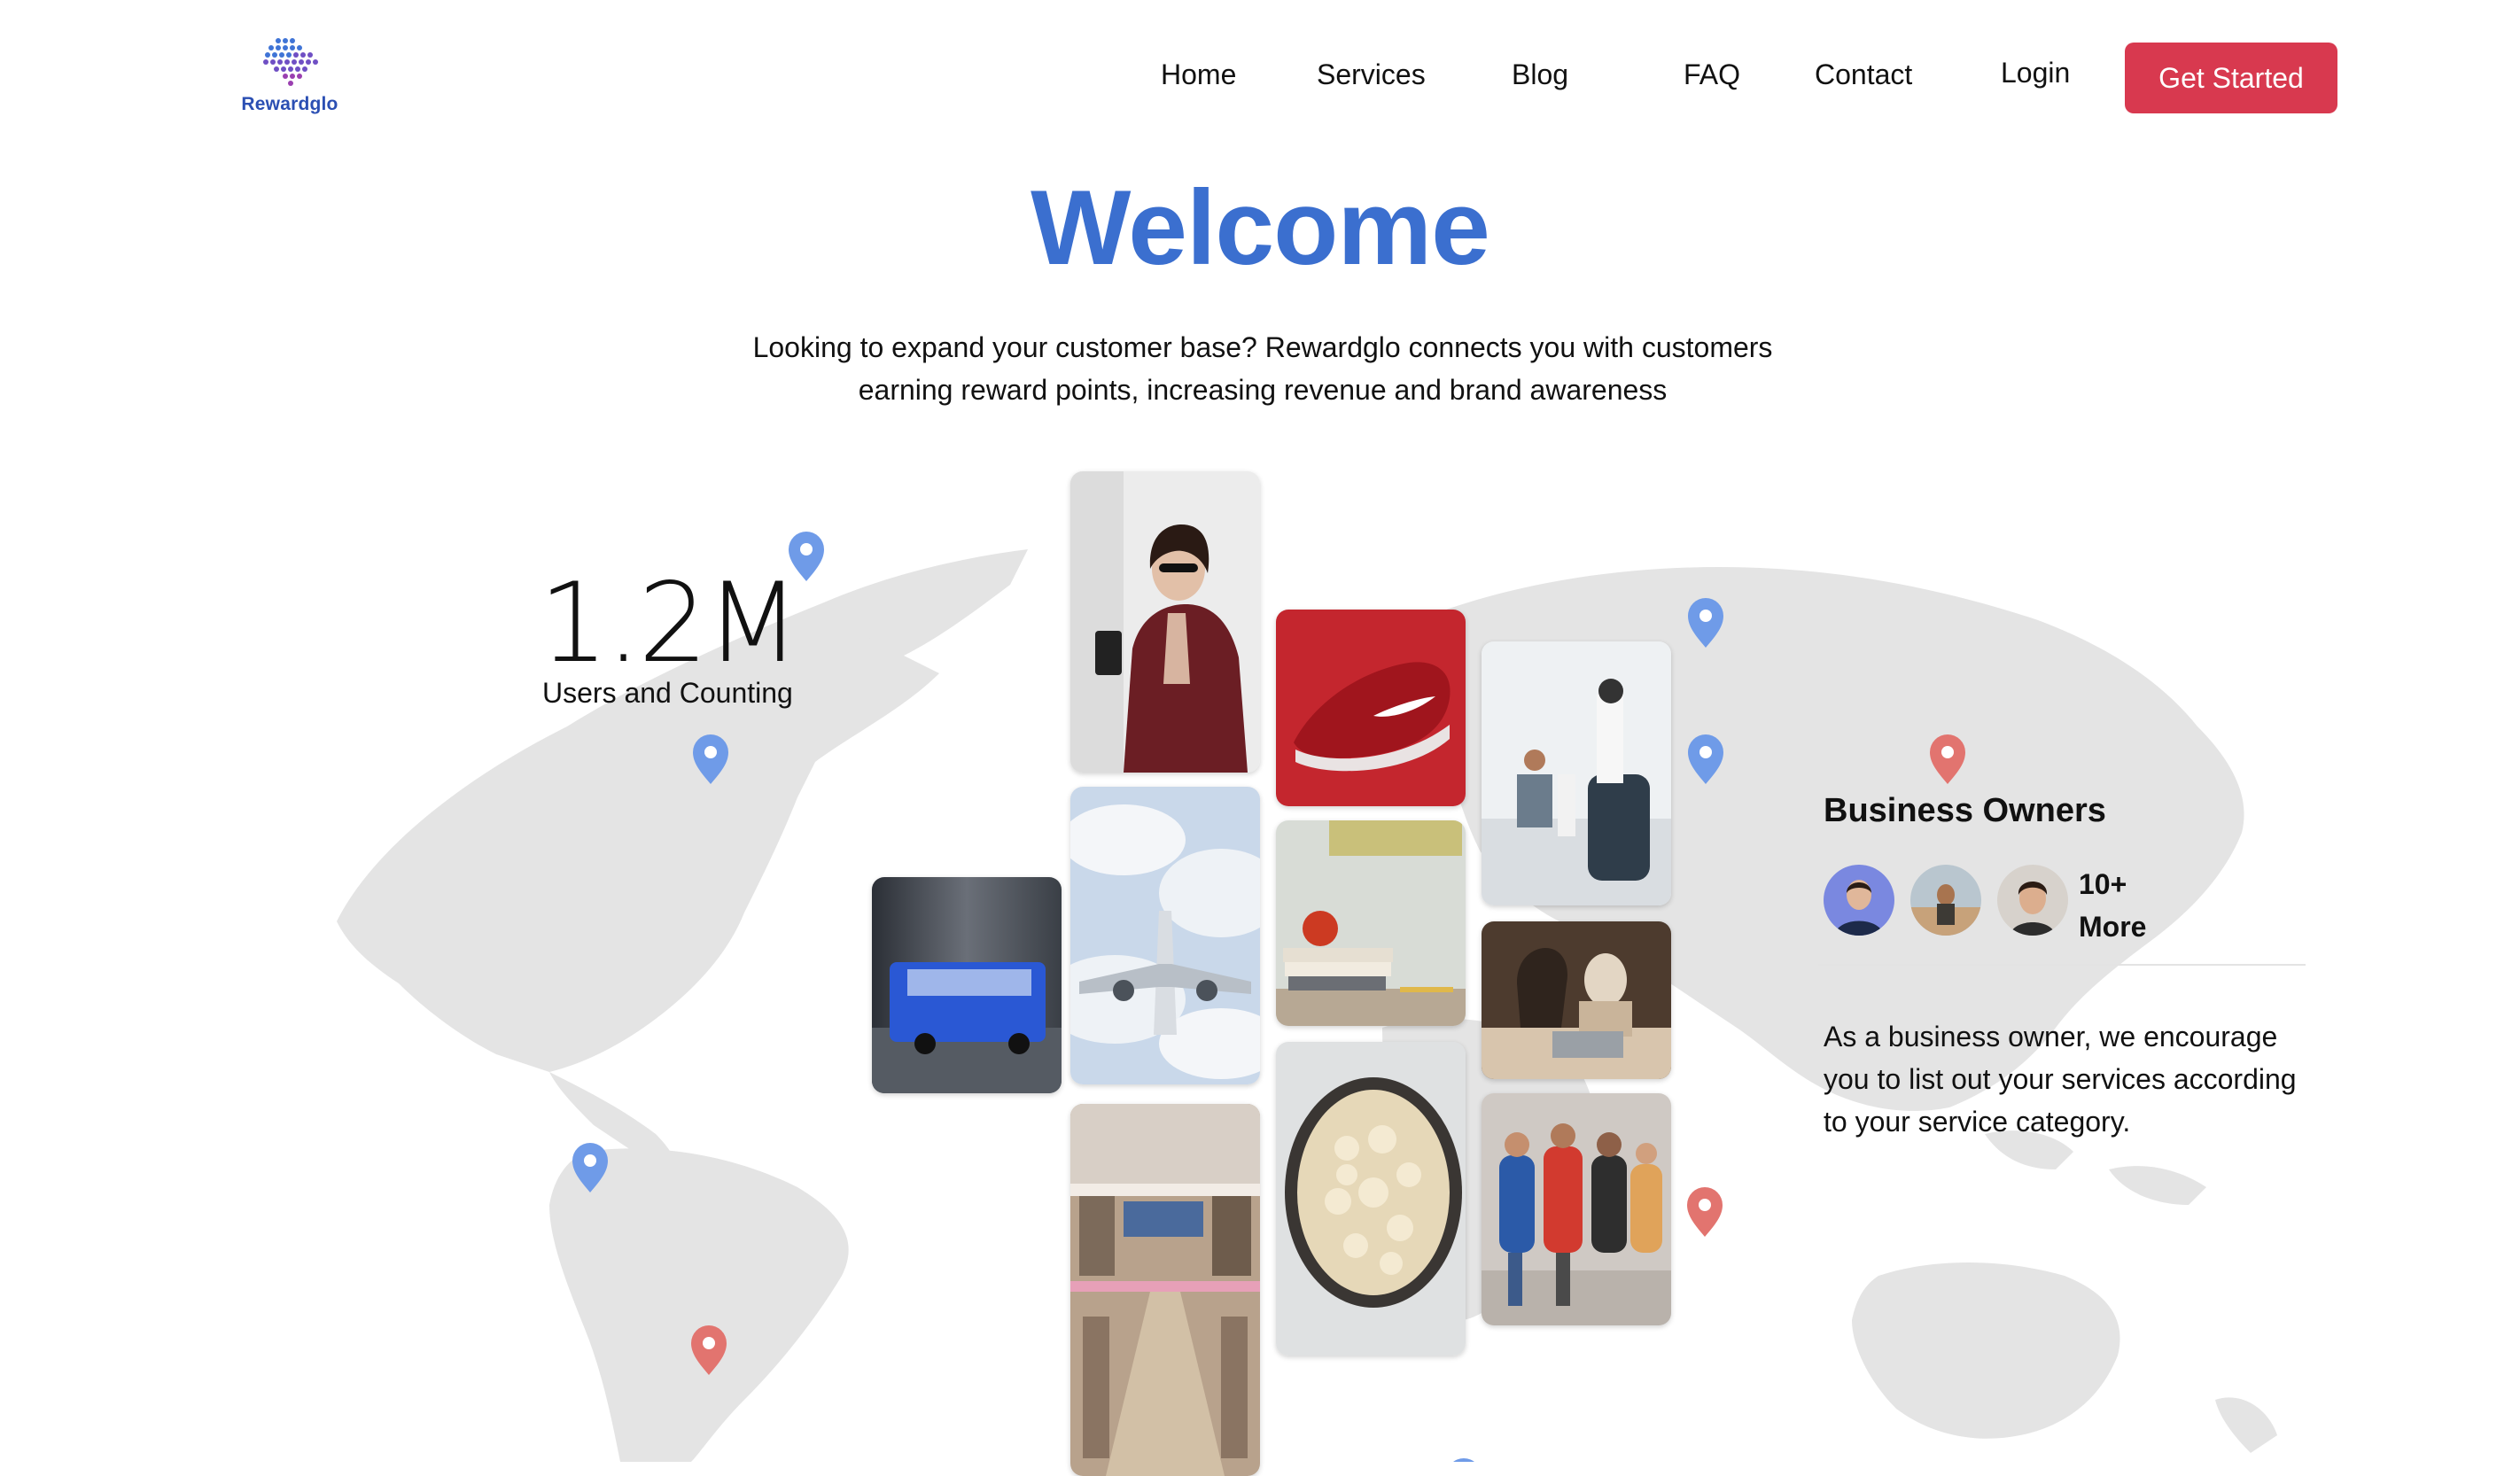 This screenshot has height=1476, width=2520. Describe the element at coordinates (2103, 884) in the screenshot. I see `more-count: 10+` at that location.